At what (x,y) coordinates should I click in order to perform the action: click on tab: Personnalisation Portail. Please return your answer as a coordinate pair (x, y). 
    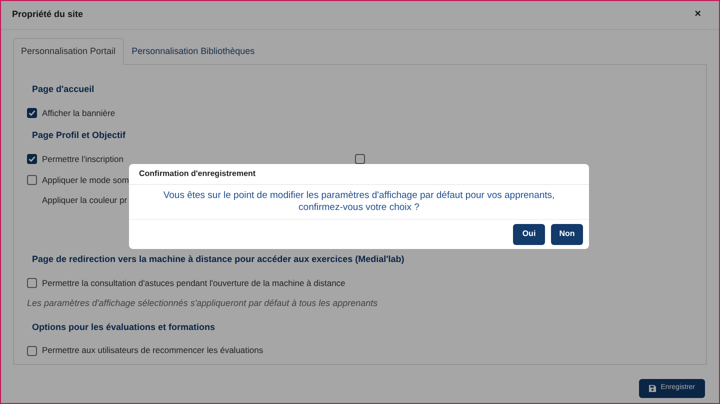
    Looking at the image, I should click on (68, 51).